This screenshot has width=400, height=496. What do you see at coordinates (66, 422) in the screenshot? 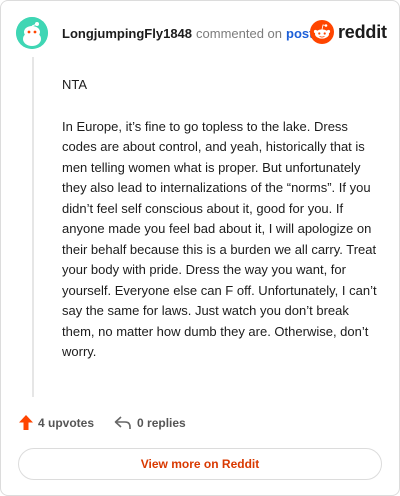
I see `upvote-count: 4 upvotes` at bounding box center [66, 422].